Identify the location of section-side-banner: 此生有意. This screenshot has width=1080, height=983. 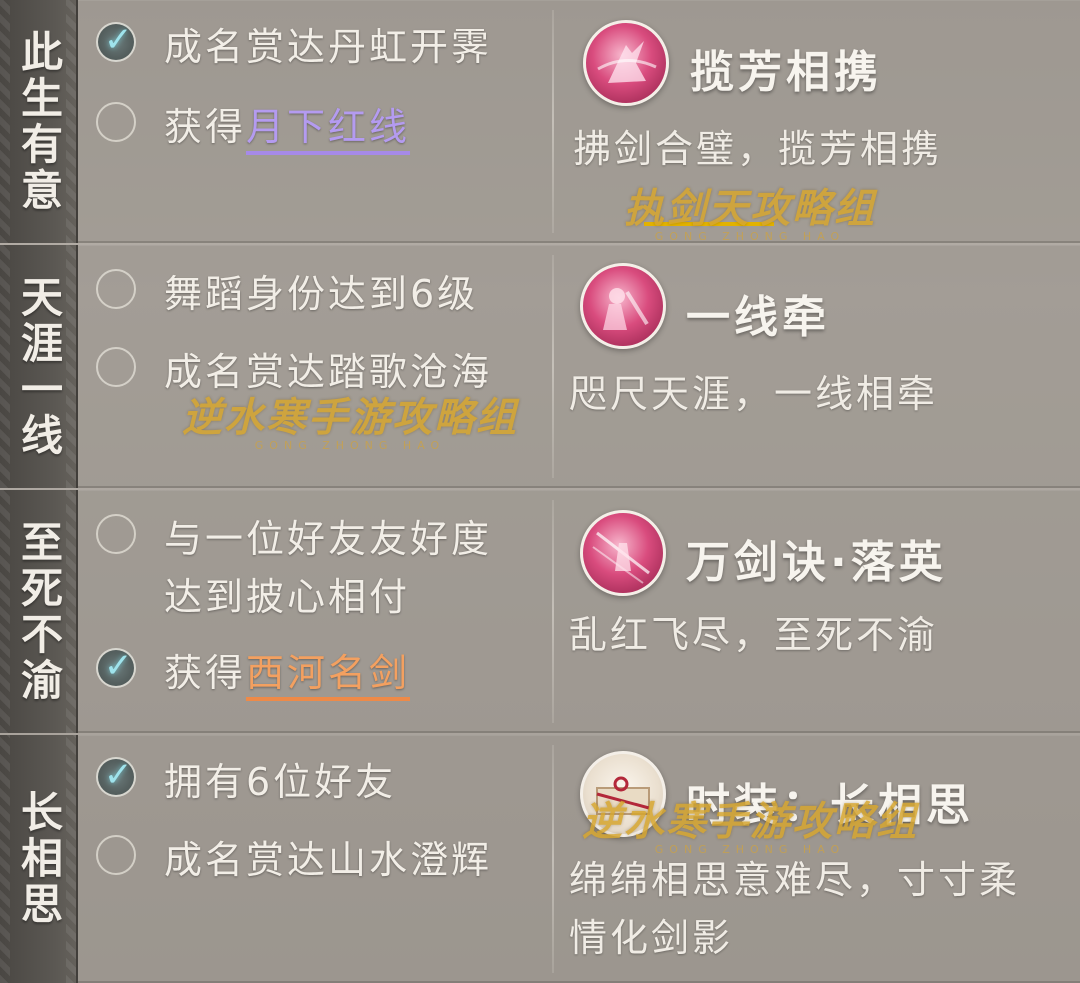
(39, 121).